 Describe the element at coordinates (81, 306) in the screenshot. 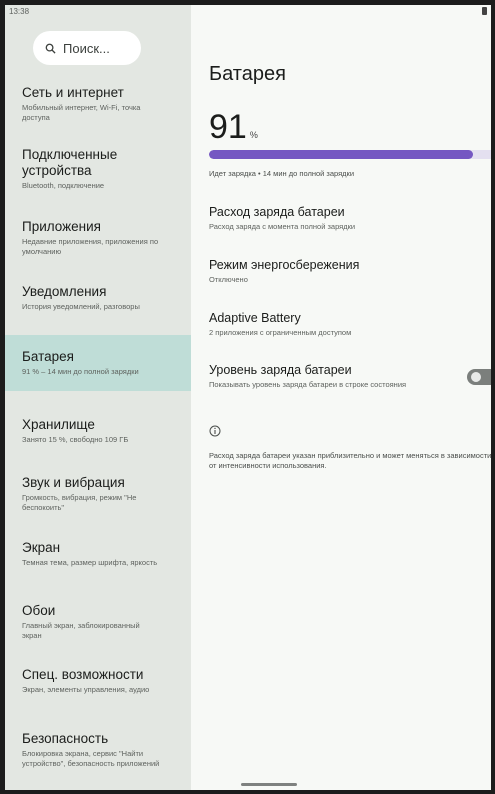

I see `sidebar-item-subtitle: История уведомлений, разговоры` at that location.